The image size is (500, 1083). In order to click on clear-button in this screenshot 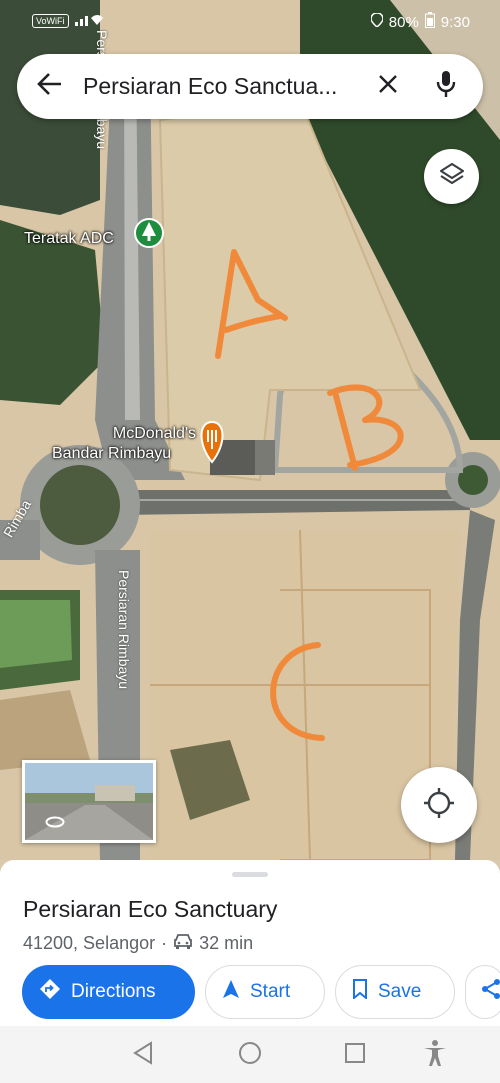, I will do `click(388, 86)`.